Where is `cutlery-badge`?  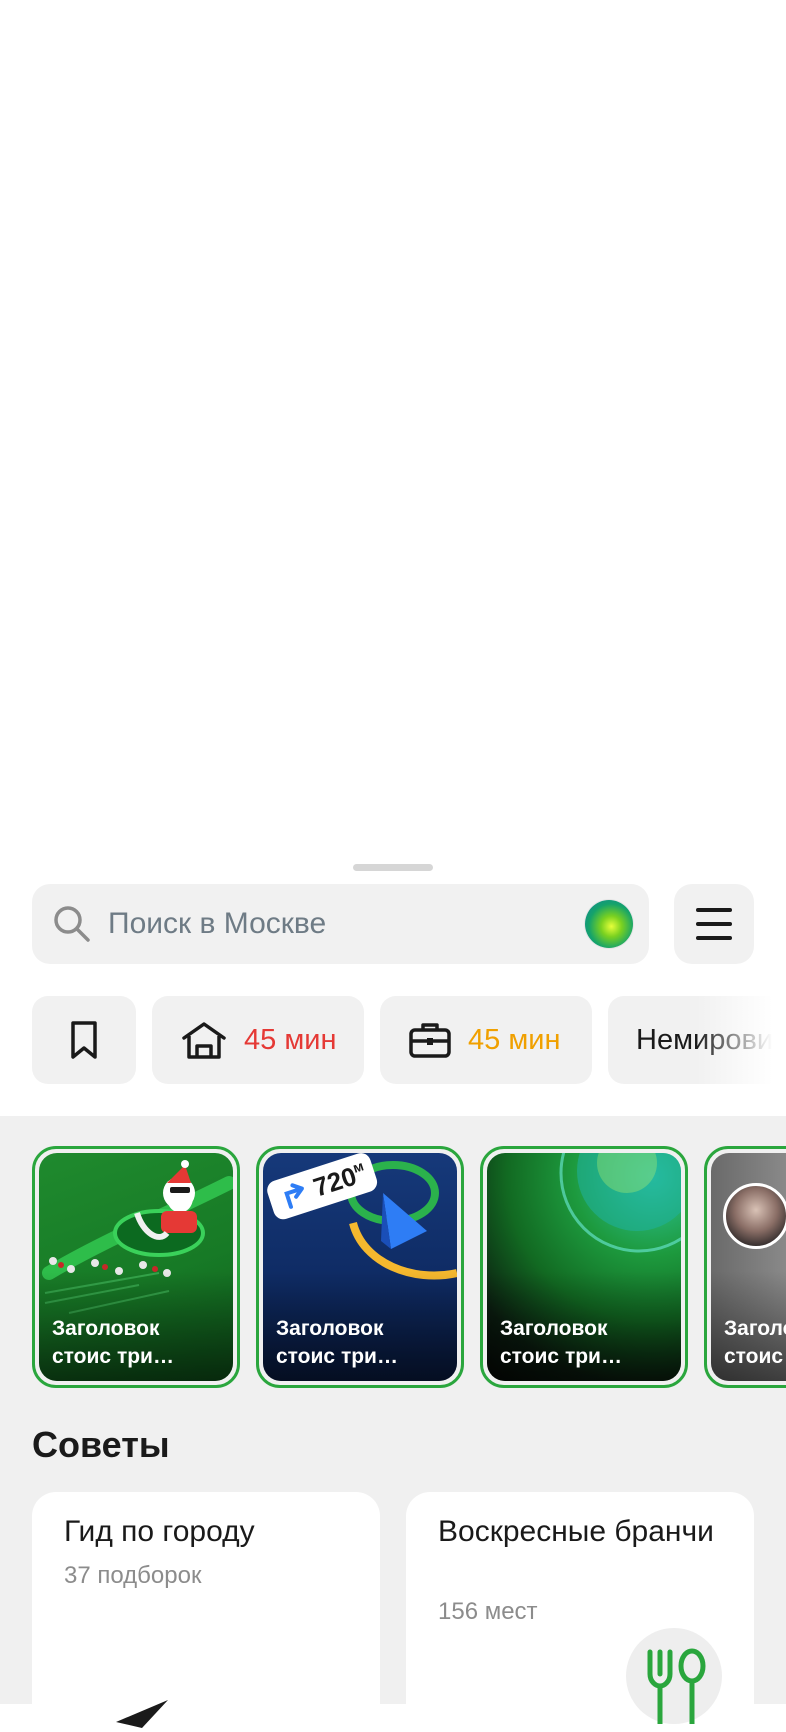 cutlery-badge is located at coordinates (674, 1677).